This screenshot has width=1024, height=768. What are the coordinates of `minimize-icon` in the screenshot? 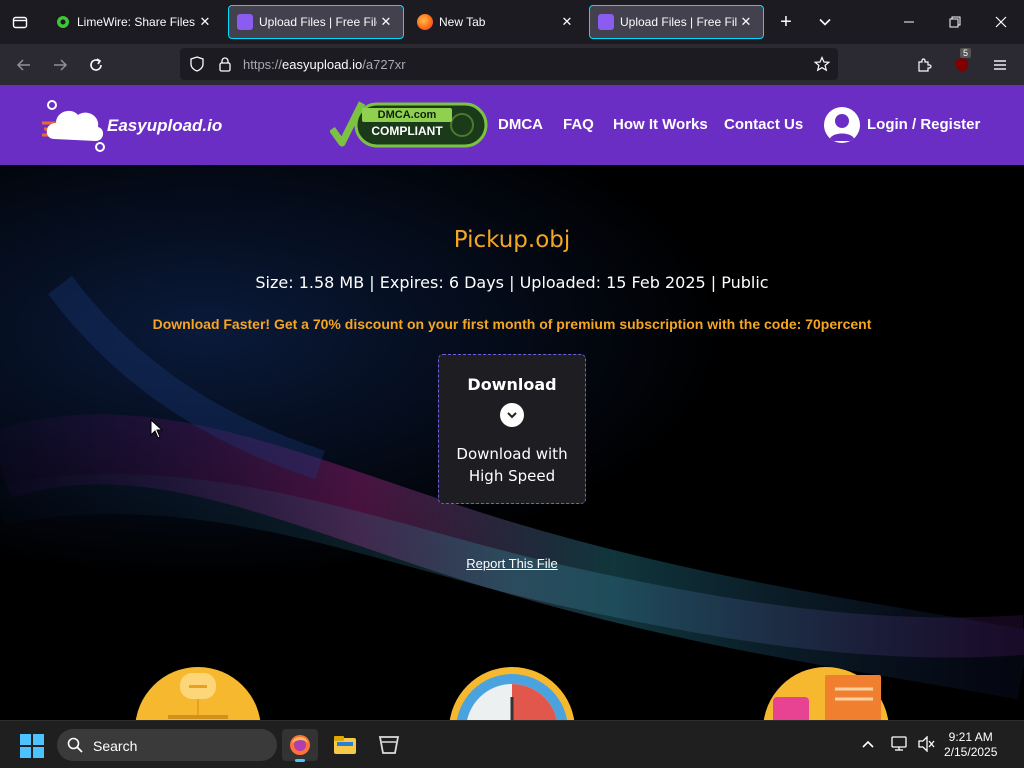 It's located at (909, 22).